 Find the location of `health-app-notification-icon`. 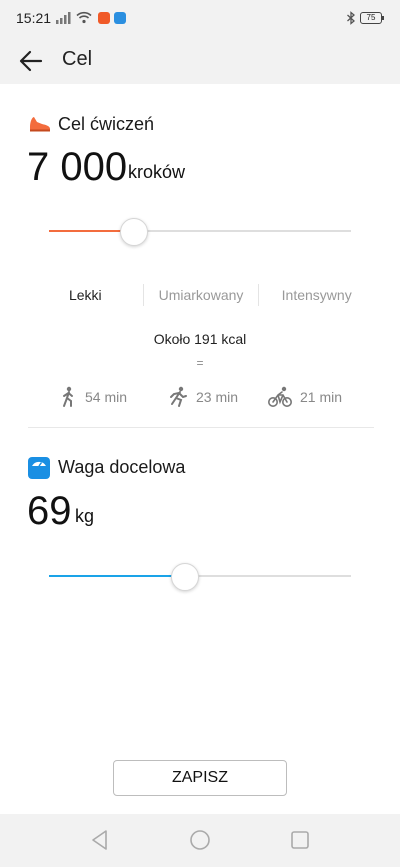

health-app-notification-icon is located at coordinates (120, 18).